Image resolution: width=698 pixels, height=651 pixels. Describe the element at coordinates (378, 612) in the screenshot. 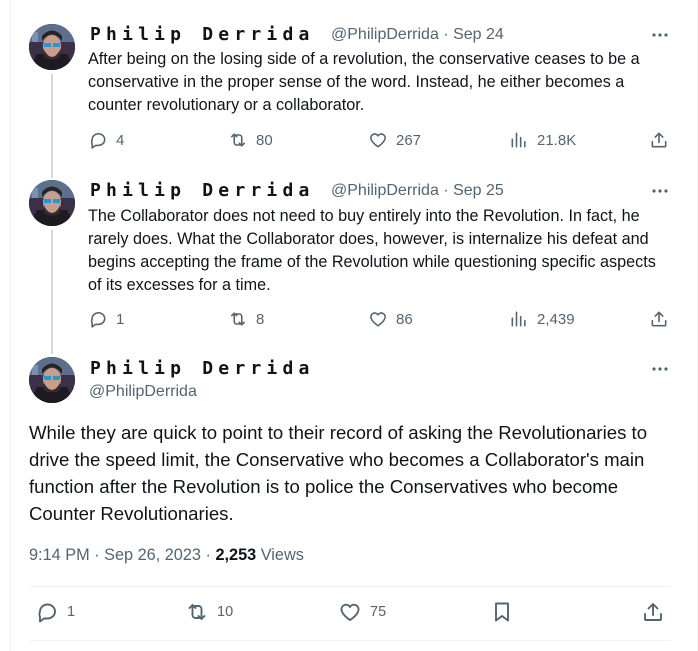

I see `like-count: 75` at that location.